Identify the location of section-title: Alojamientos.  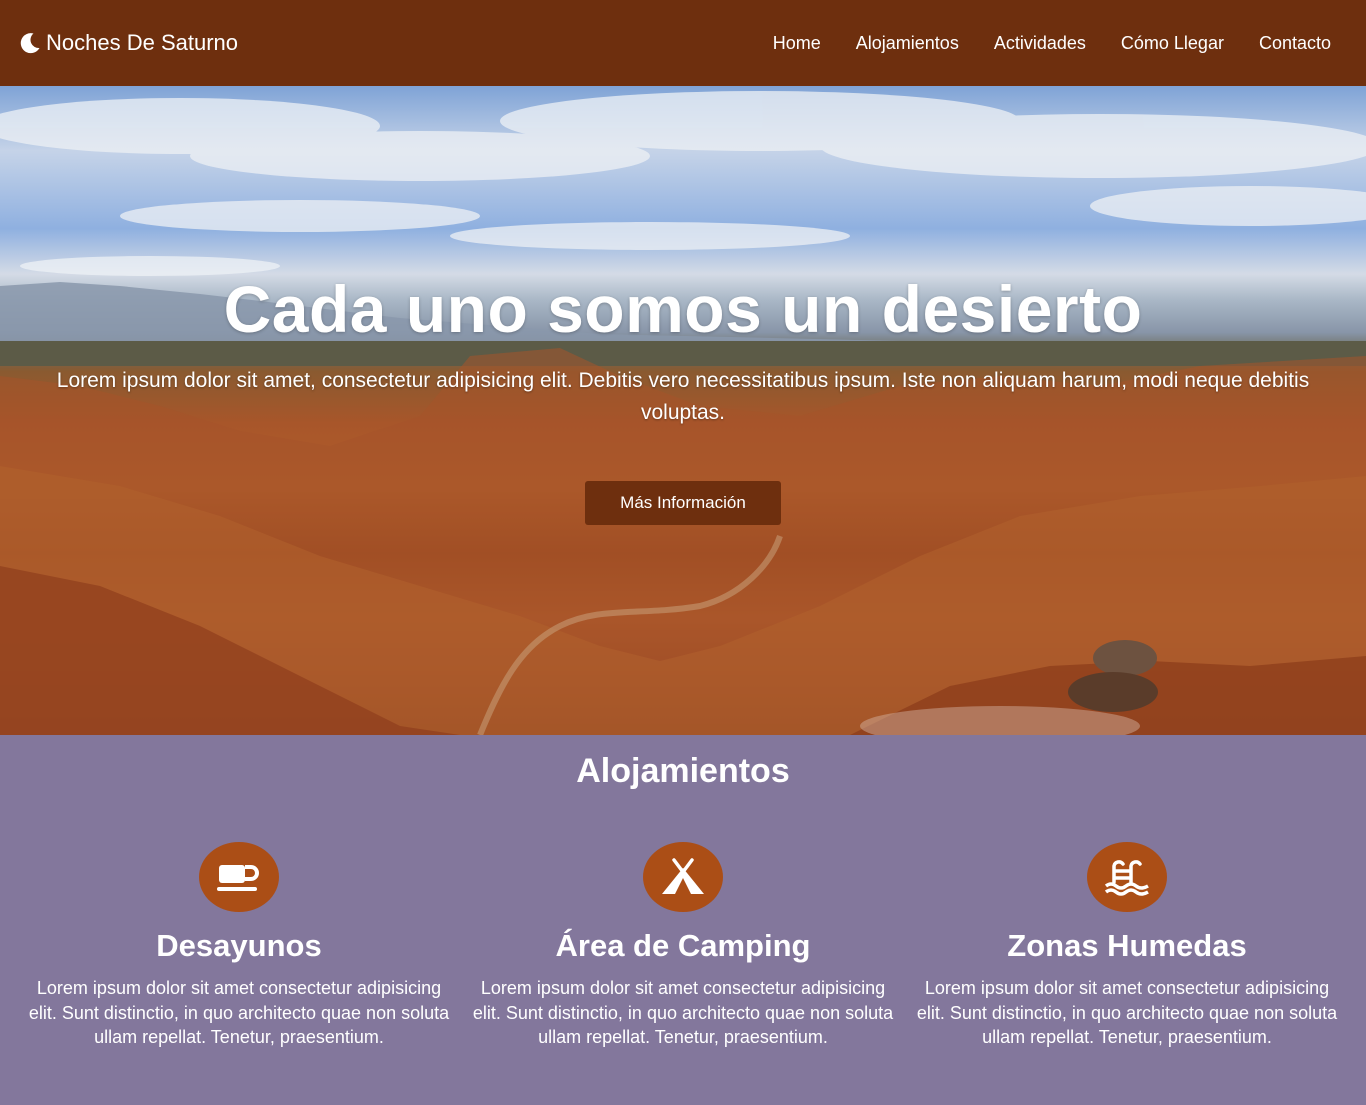
(683, 771).